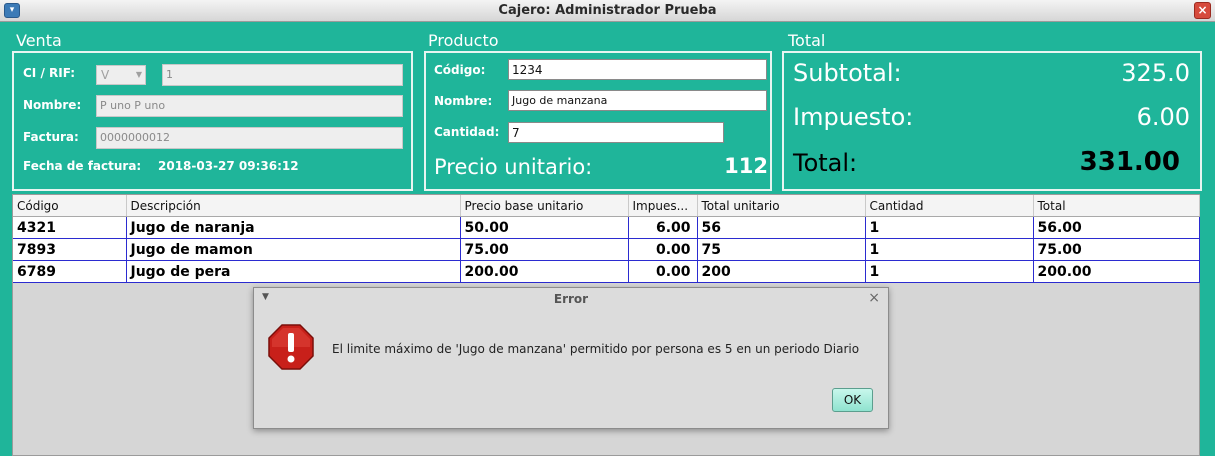  What do you see at coordinates (781, 249) in the screenshot?
I see `cell-total-unitario: 75` at bounding box center [781, 249].